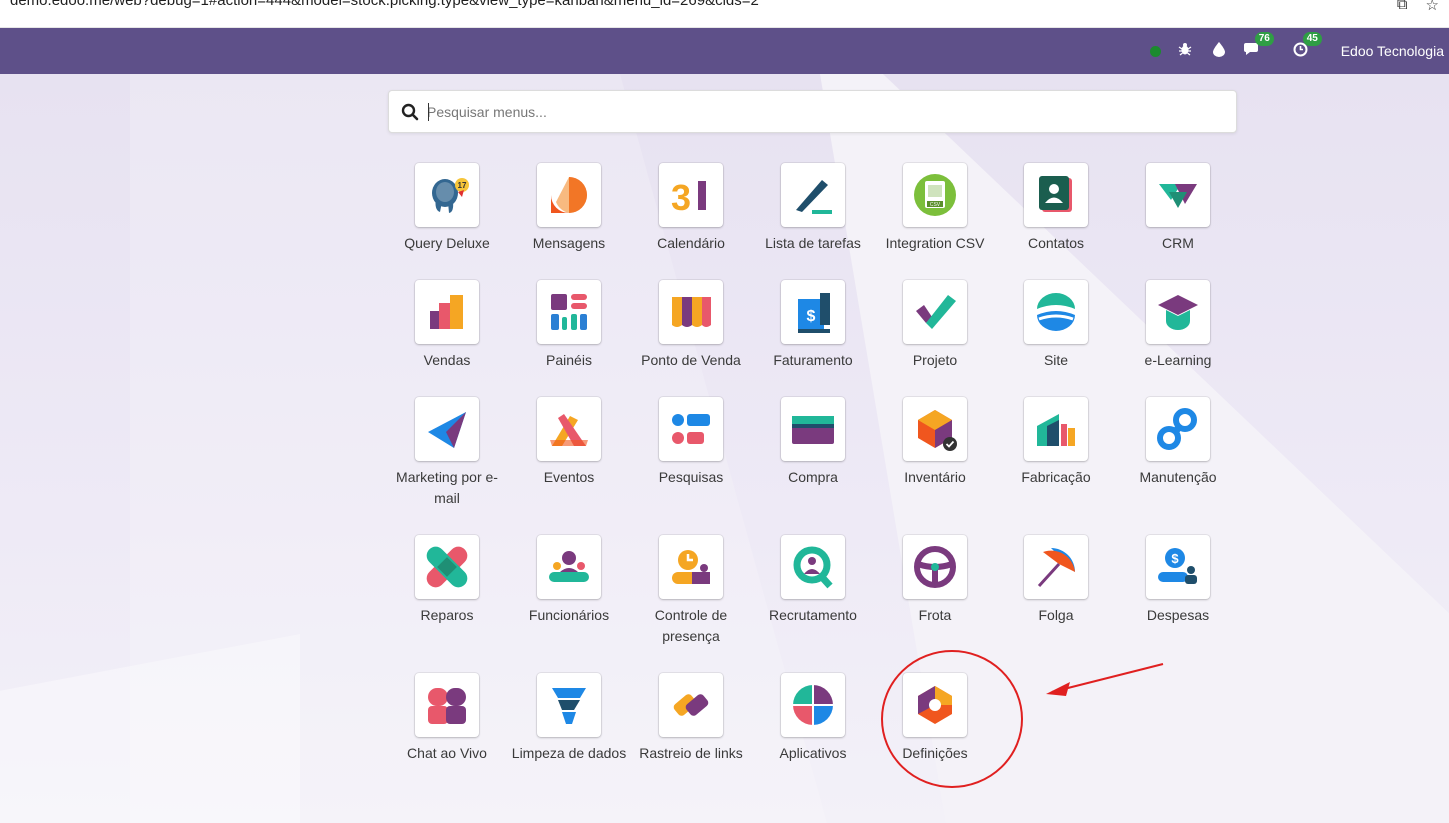  I want to click on svg-text: 17, so click(462, 185).